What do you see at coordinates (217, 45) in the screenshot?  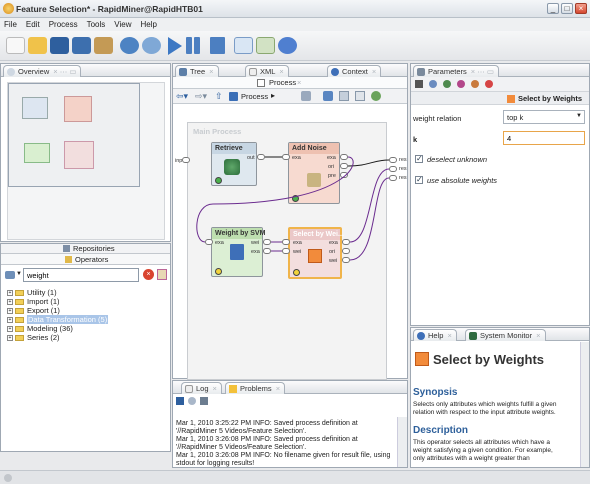 I see `stop-icon` at bounding box center [217, 45].